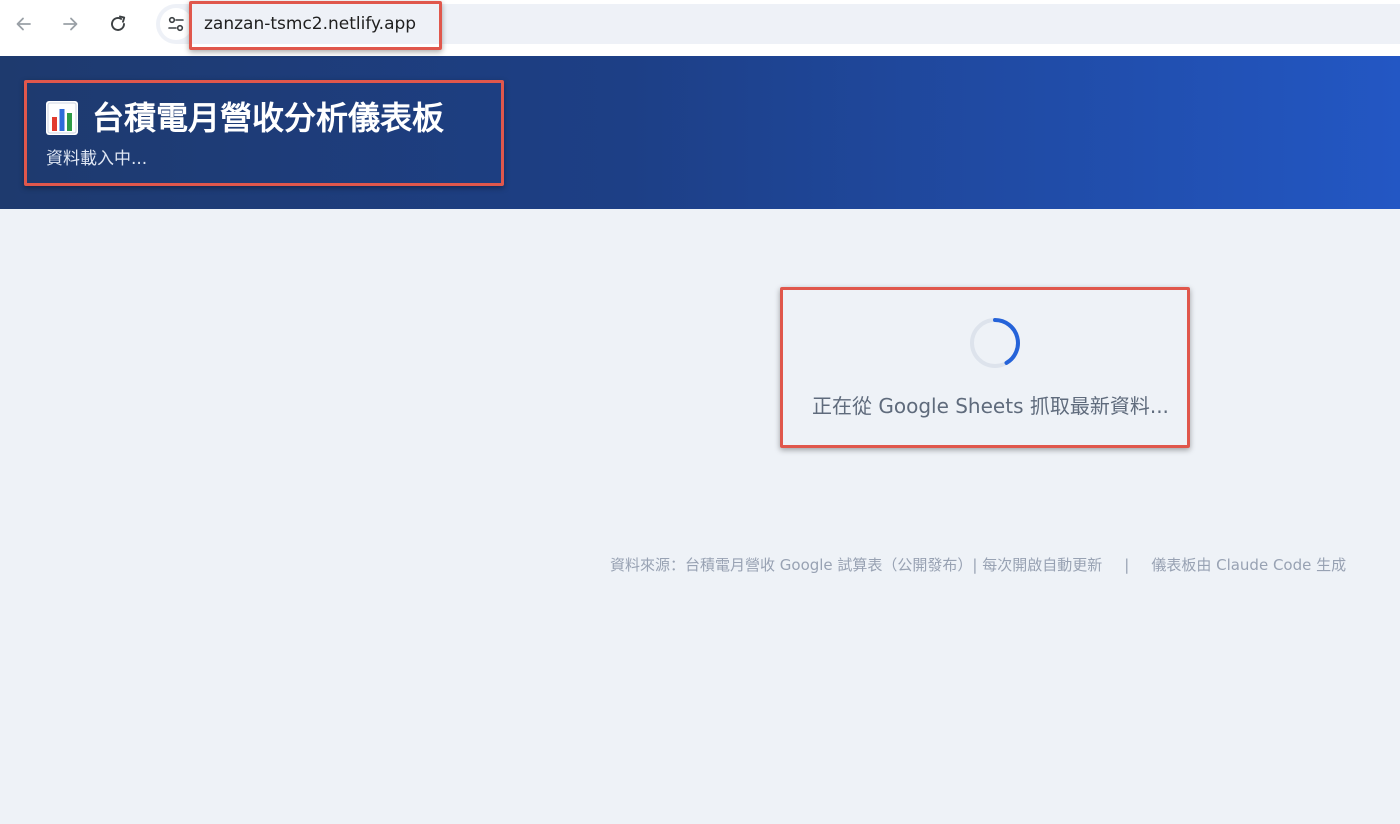  I want to click on page-title-row: 台積電月營收分析儀表板, so click(245, 118).